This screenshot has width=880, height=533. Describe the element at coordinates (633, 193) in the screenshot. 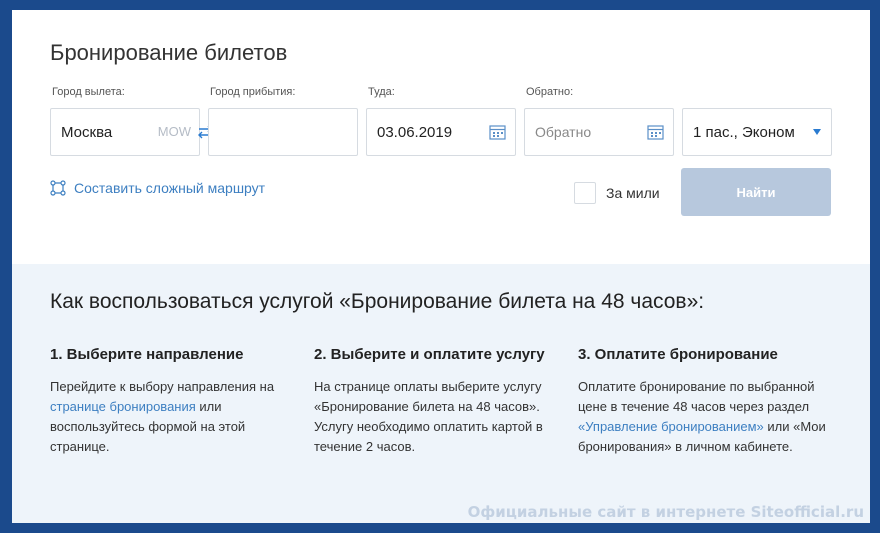

I see `miles-label: За мили` at that location.